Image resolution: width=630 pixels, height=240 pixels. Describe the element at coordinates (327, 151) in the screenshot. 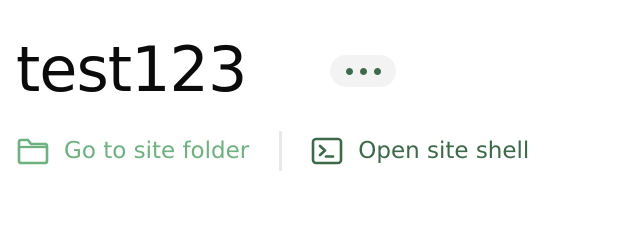

I see `terminal-icon` at that location.